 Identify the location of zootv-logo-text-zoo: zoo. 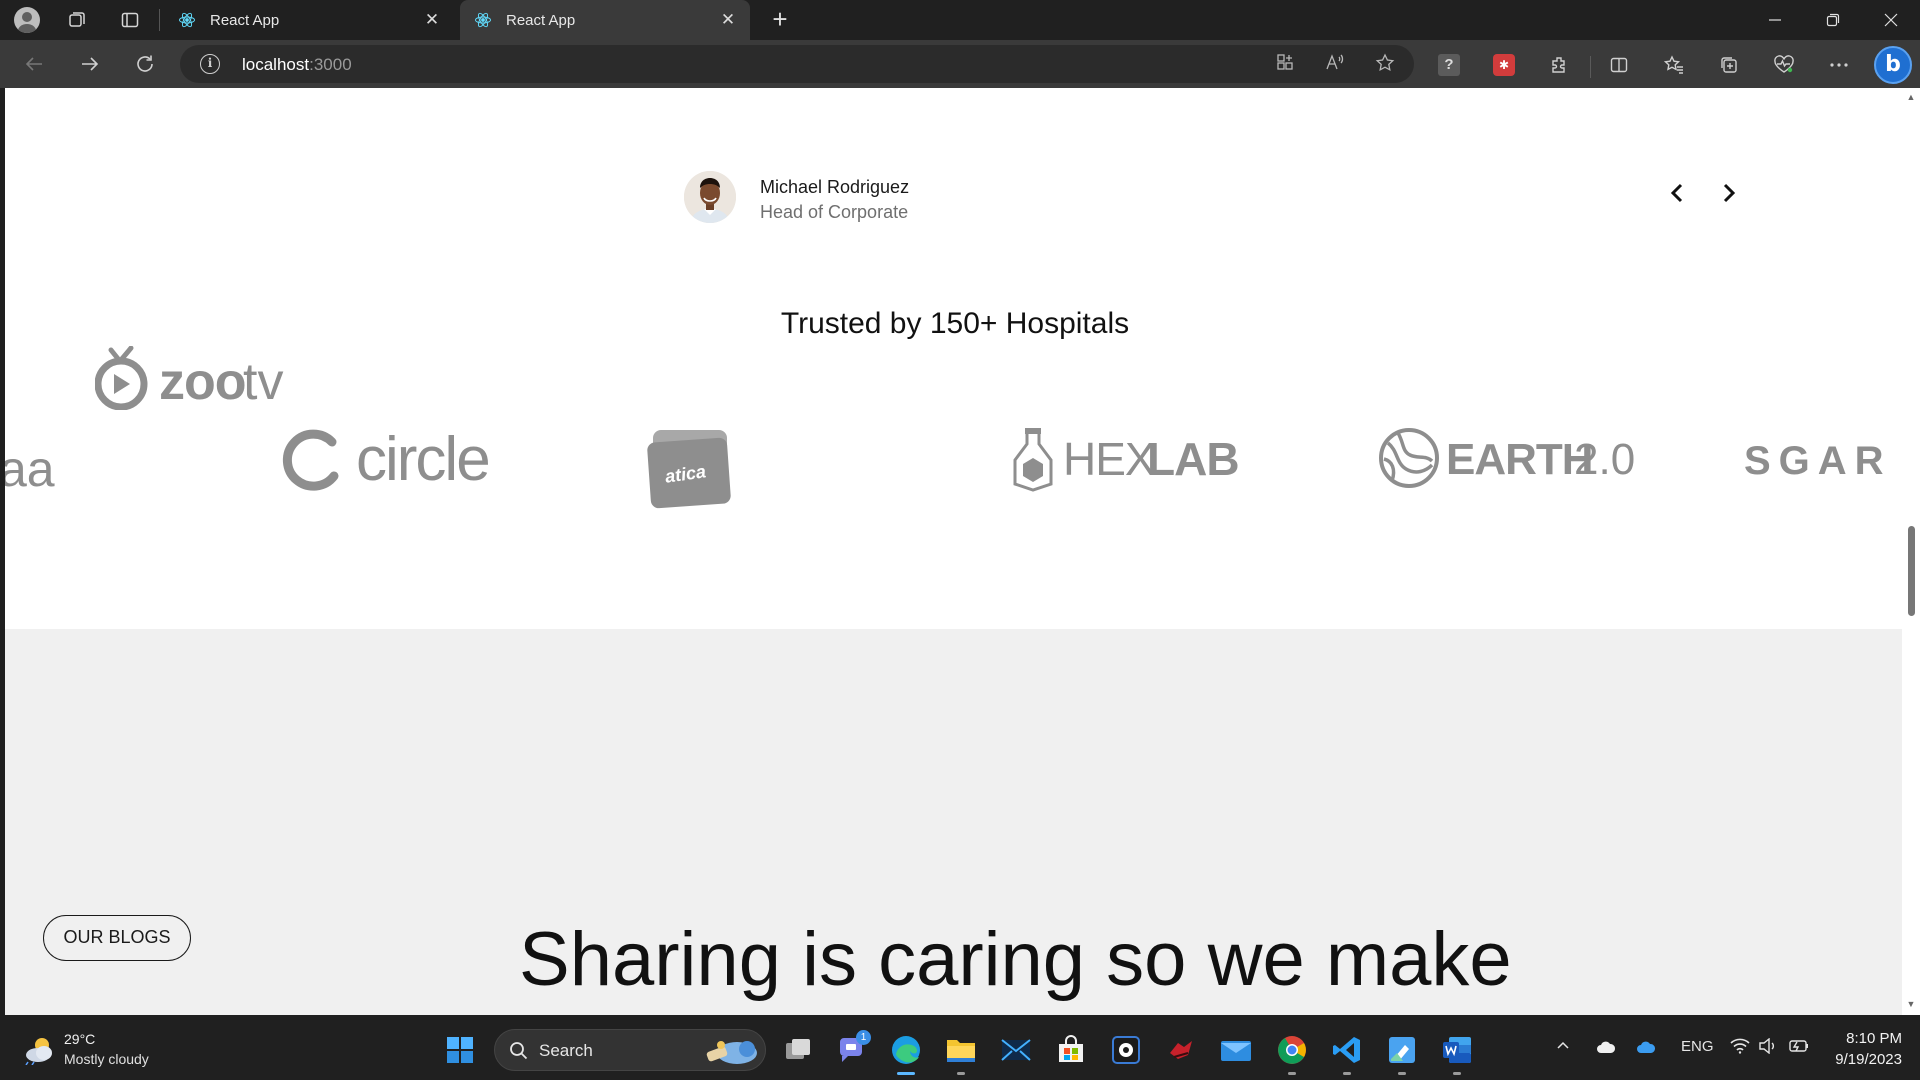
(203, 382).